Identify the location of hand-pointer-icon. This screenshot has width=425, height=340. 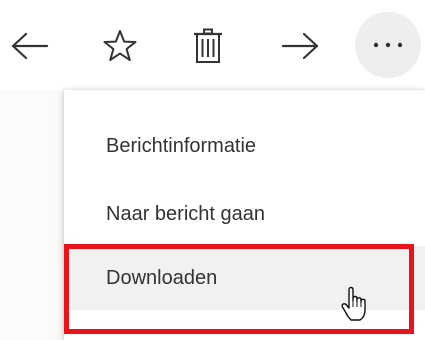
(353, 303).